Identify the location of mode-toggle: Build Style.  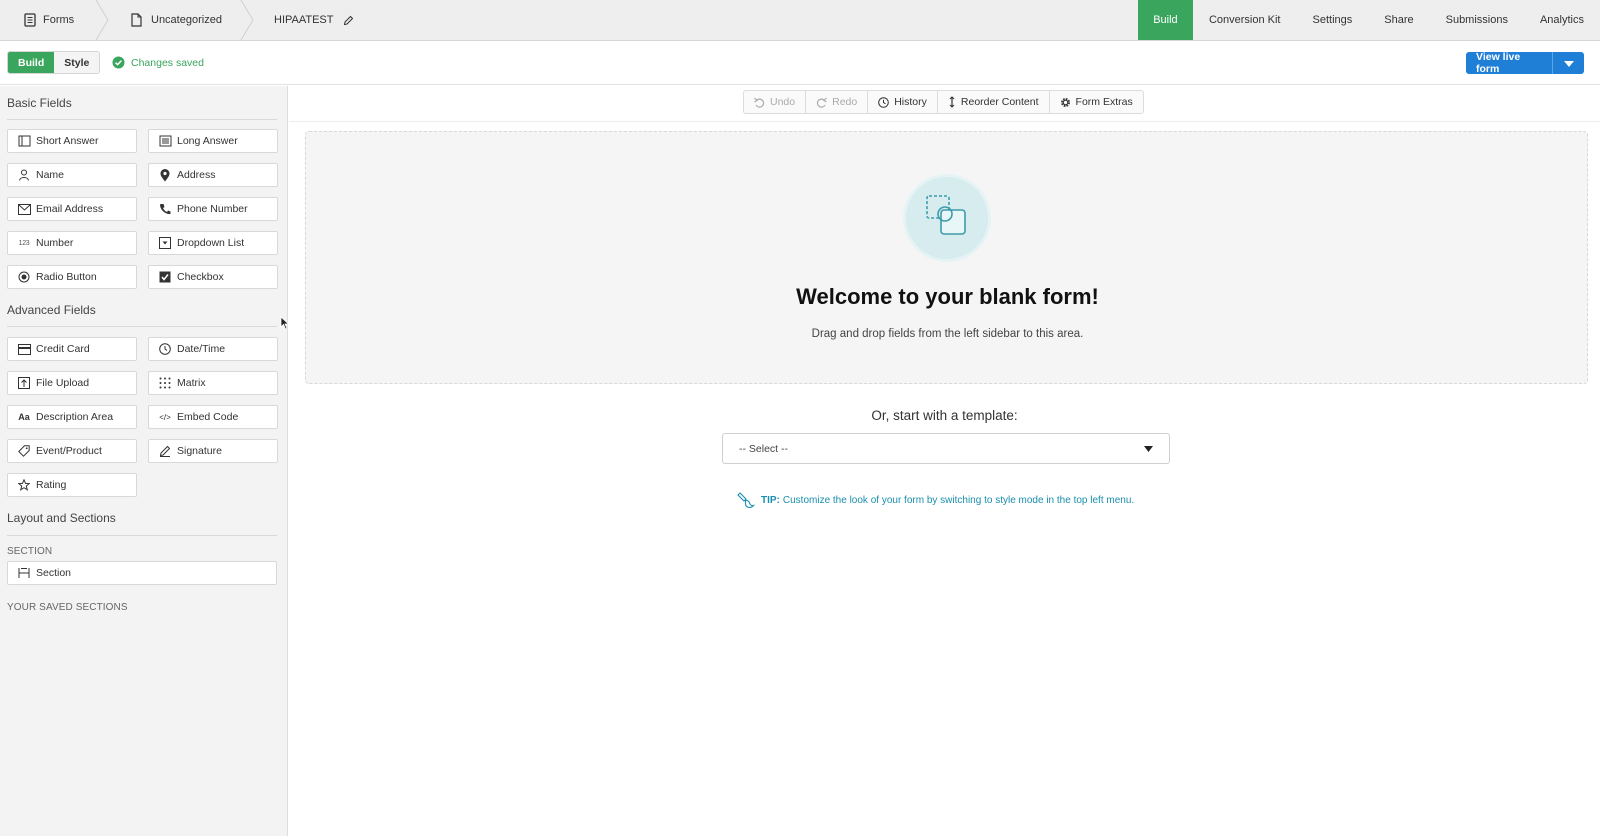
(54, 62).